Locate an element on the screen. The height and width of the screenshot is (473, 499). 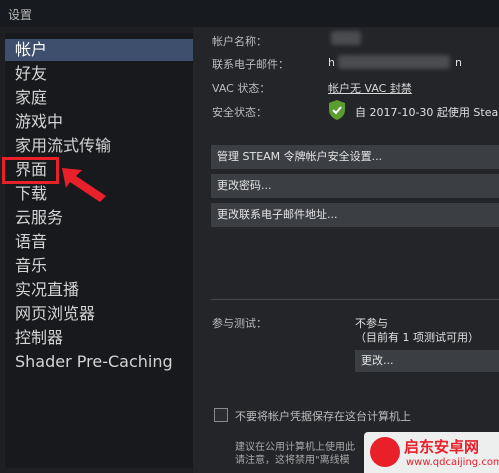
sidebar-item-in-game: 游戏中 is located at coordinates (99, 122).